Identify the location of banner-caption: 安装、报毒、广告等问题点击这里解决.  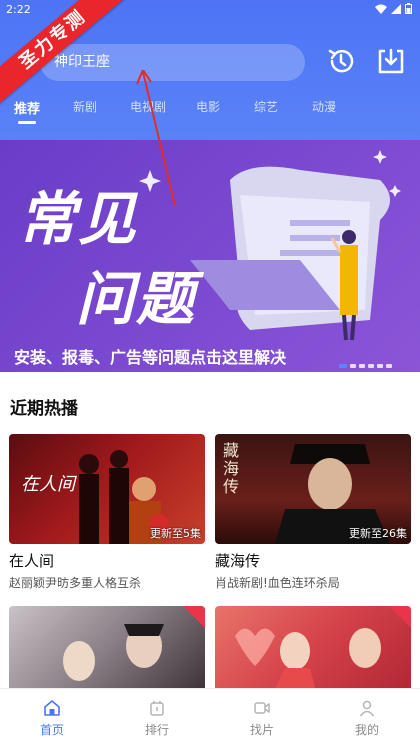
(150, 357).